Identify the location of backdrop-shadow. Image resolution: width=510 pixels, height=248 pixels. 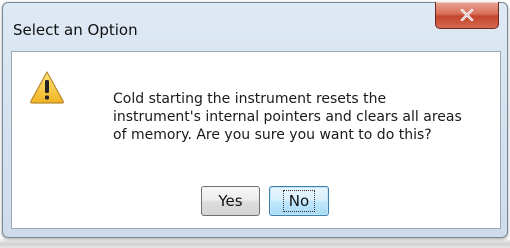
(255, 243).